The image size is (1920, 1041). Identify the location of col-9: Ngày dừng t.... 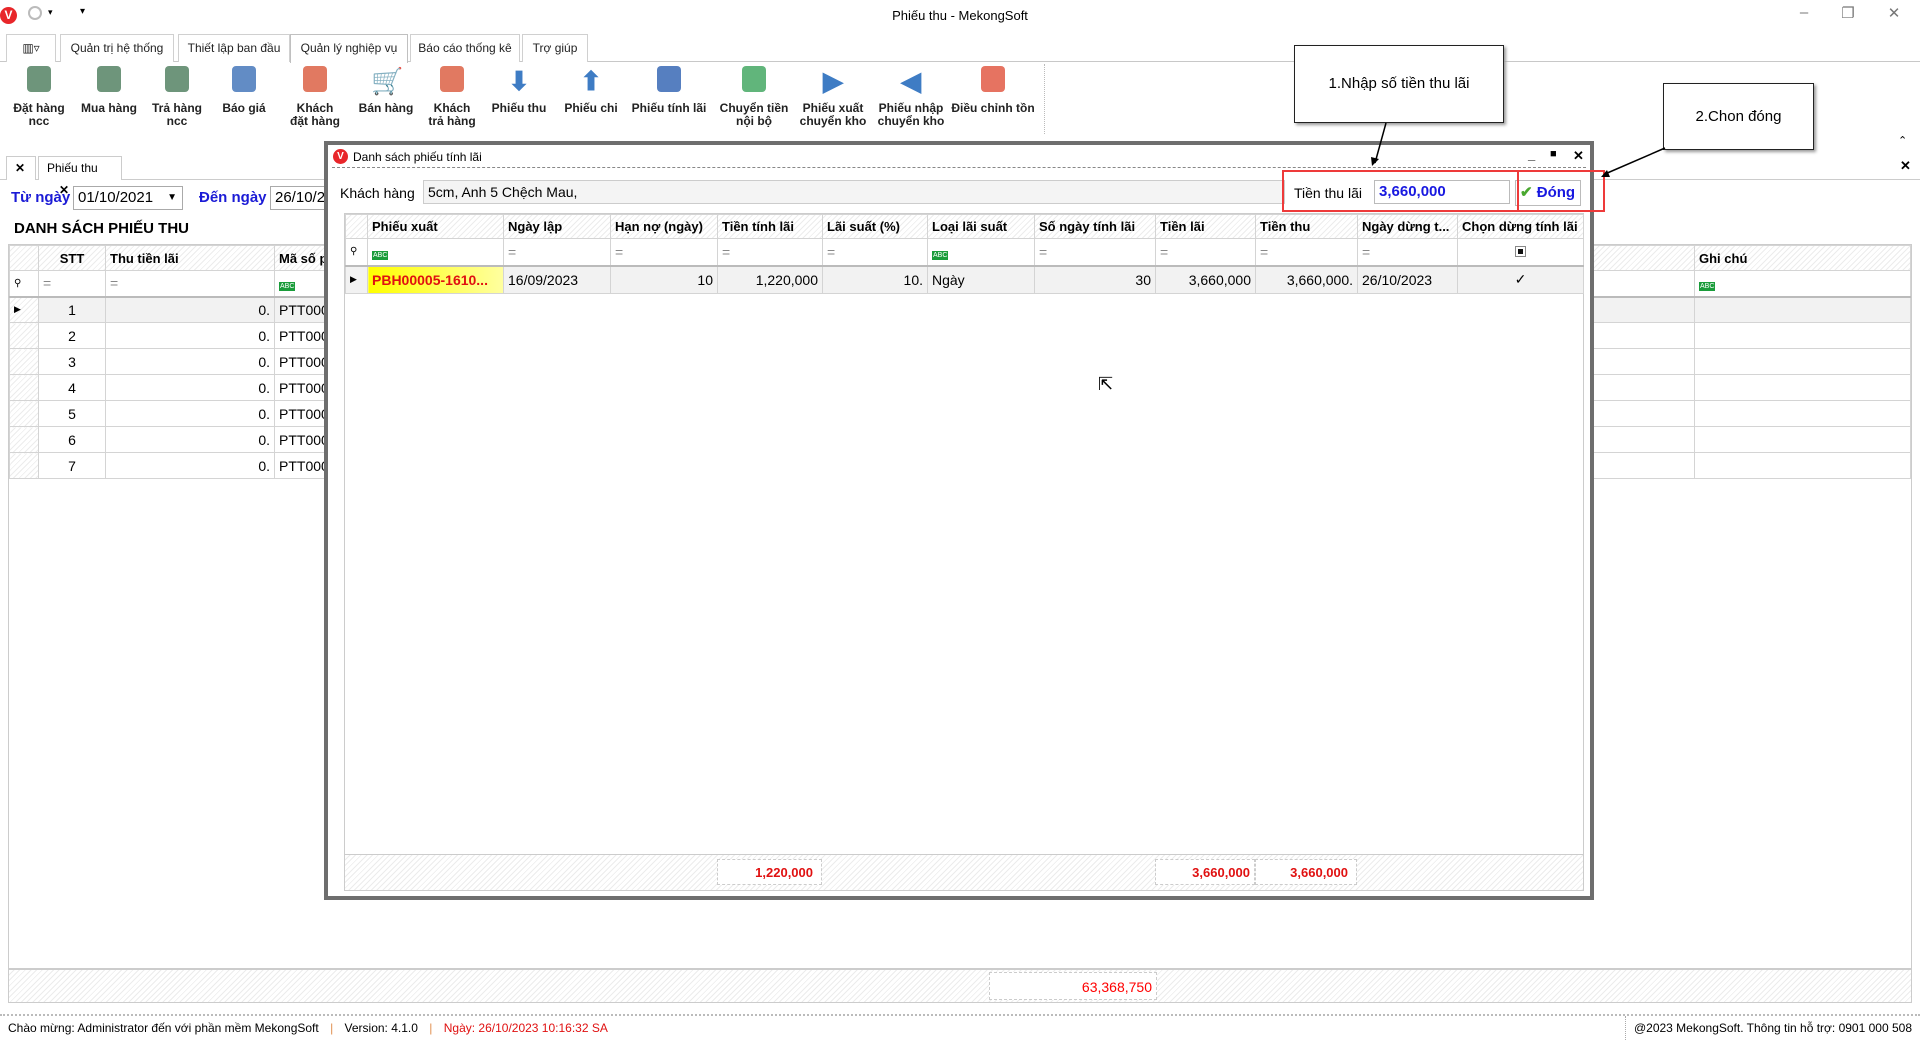
(1407, 226).